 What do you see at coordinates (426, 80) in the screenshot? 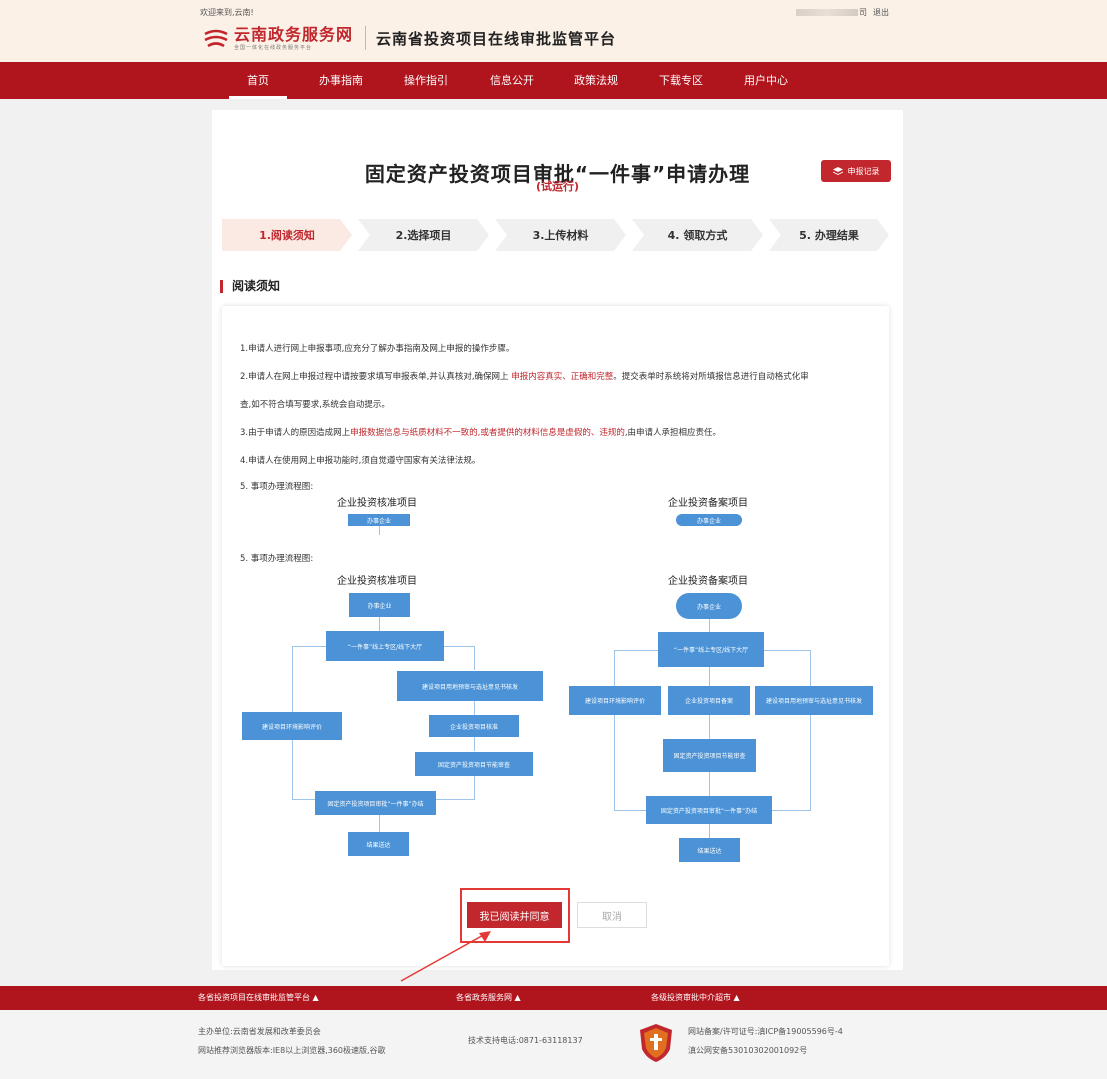
I see `nav-item-instructions: 操作指引` at bounding box center [426, 80].